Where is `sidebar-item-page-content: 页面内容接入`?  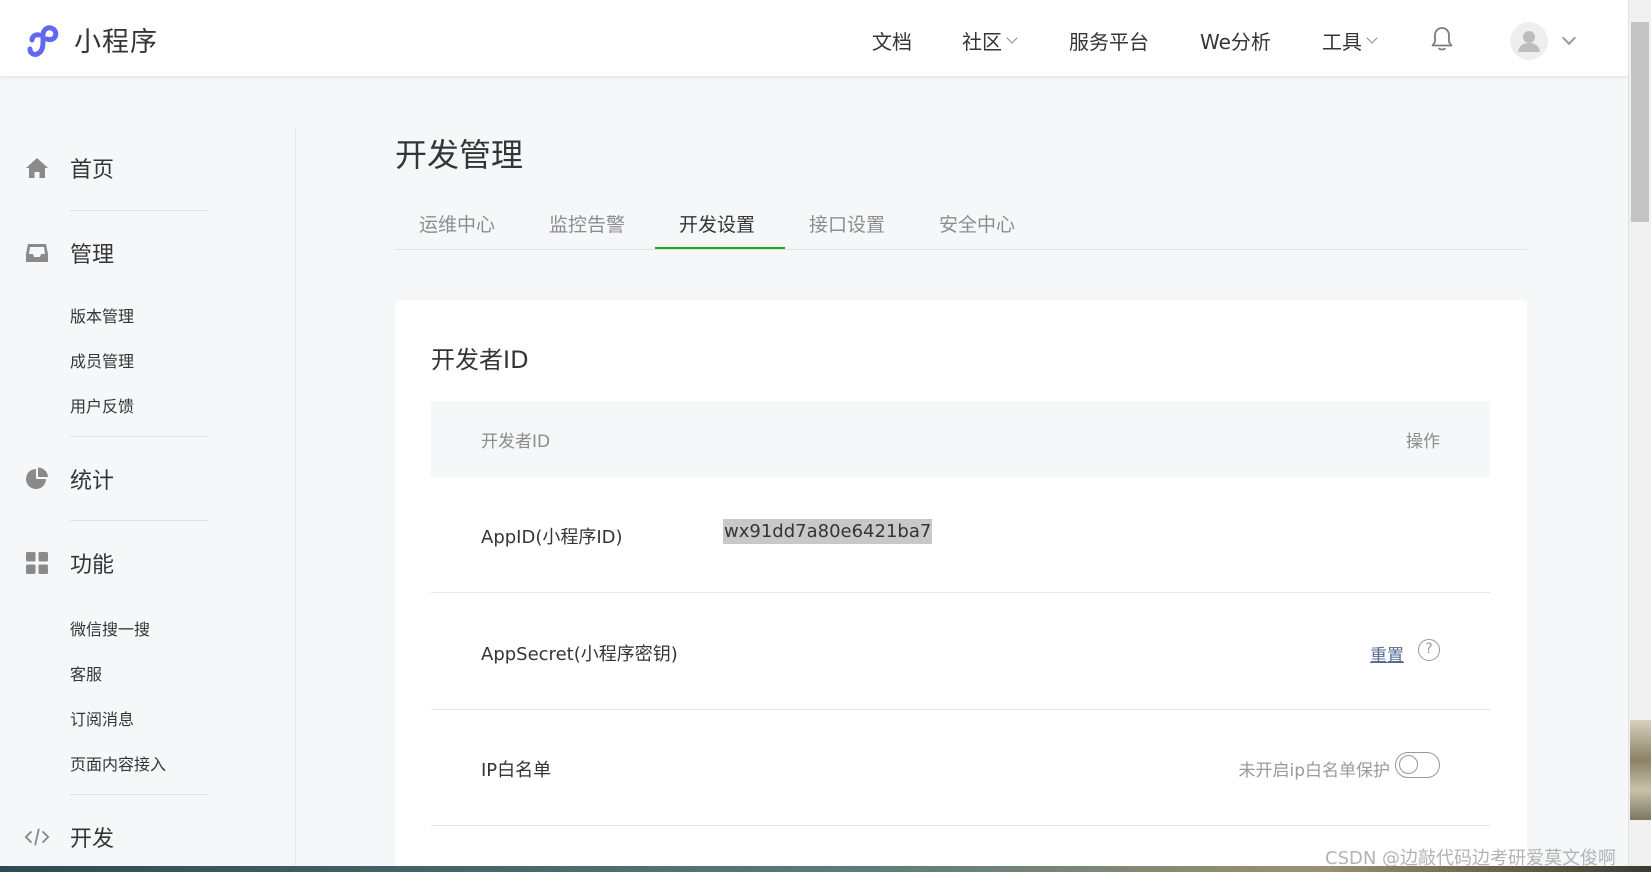
sidebar-item-page-content: 页面内容接入 is located at coordinates (118, 763).